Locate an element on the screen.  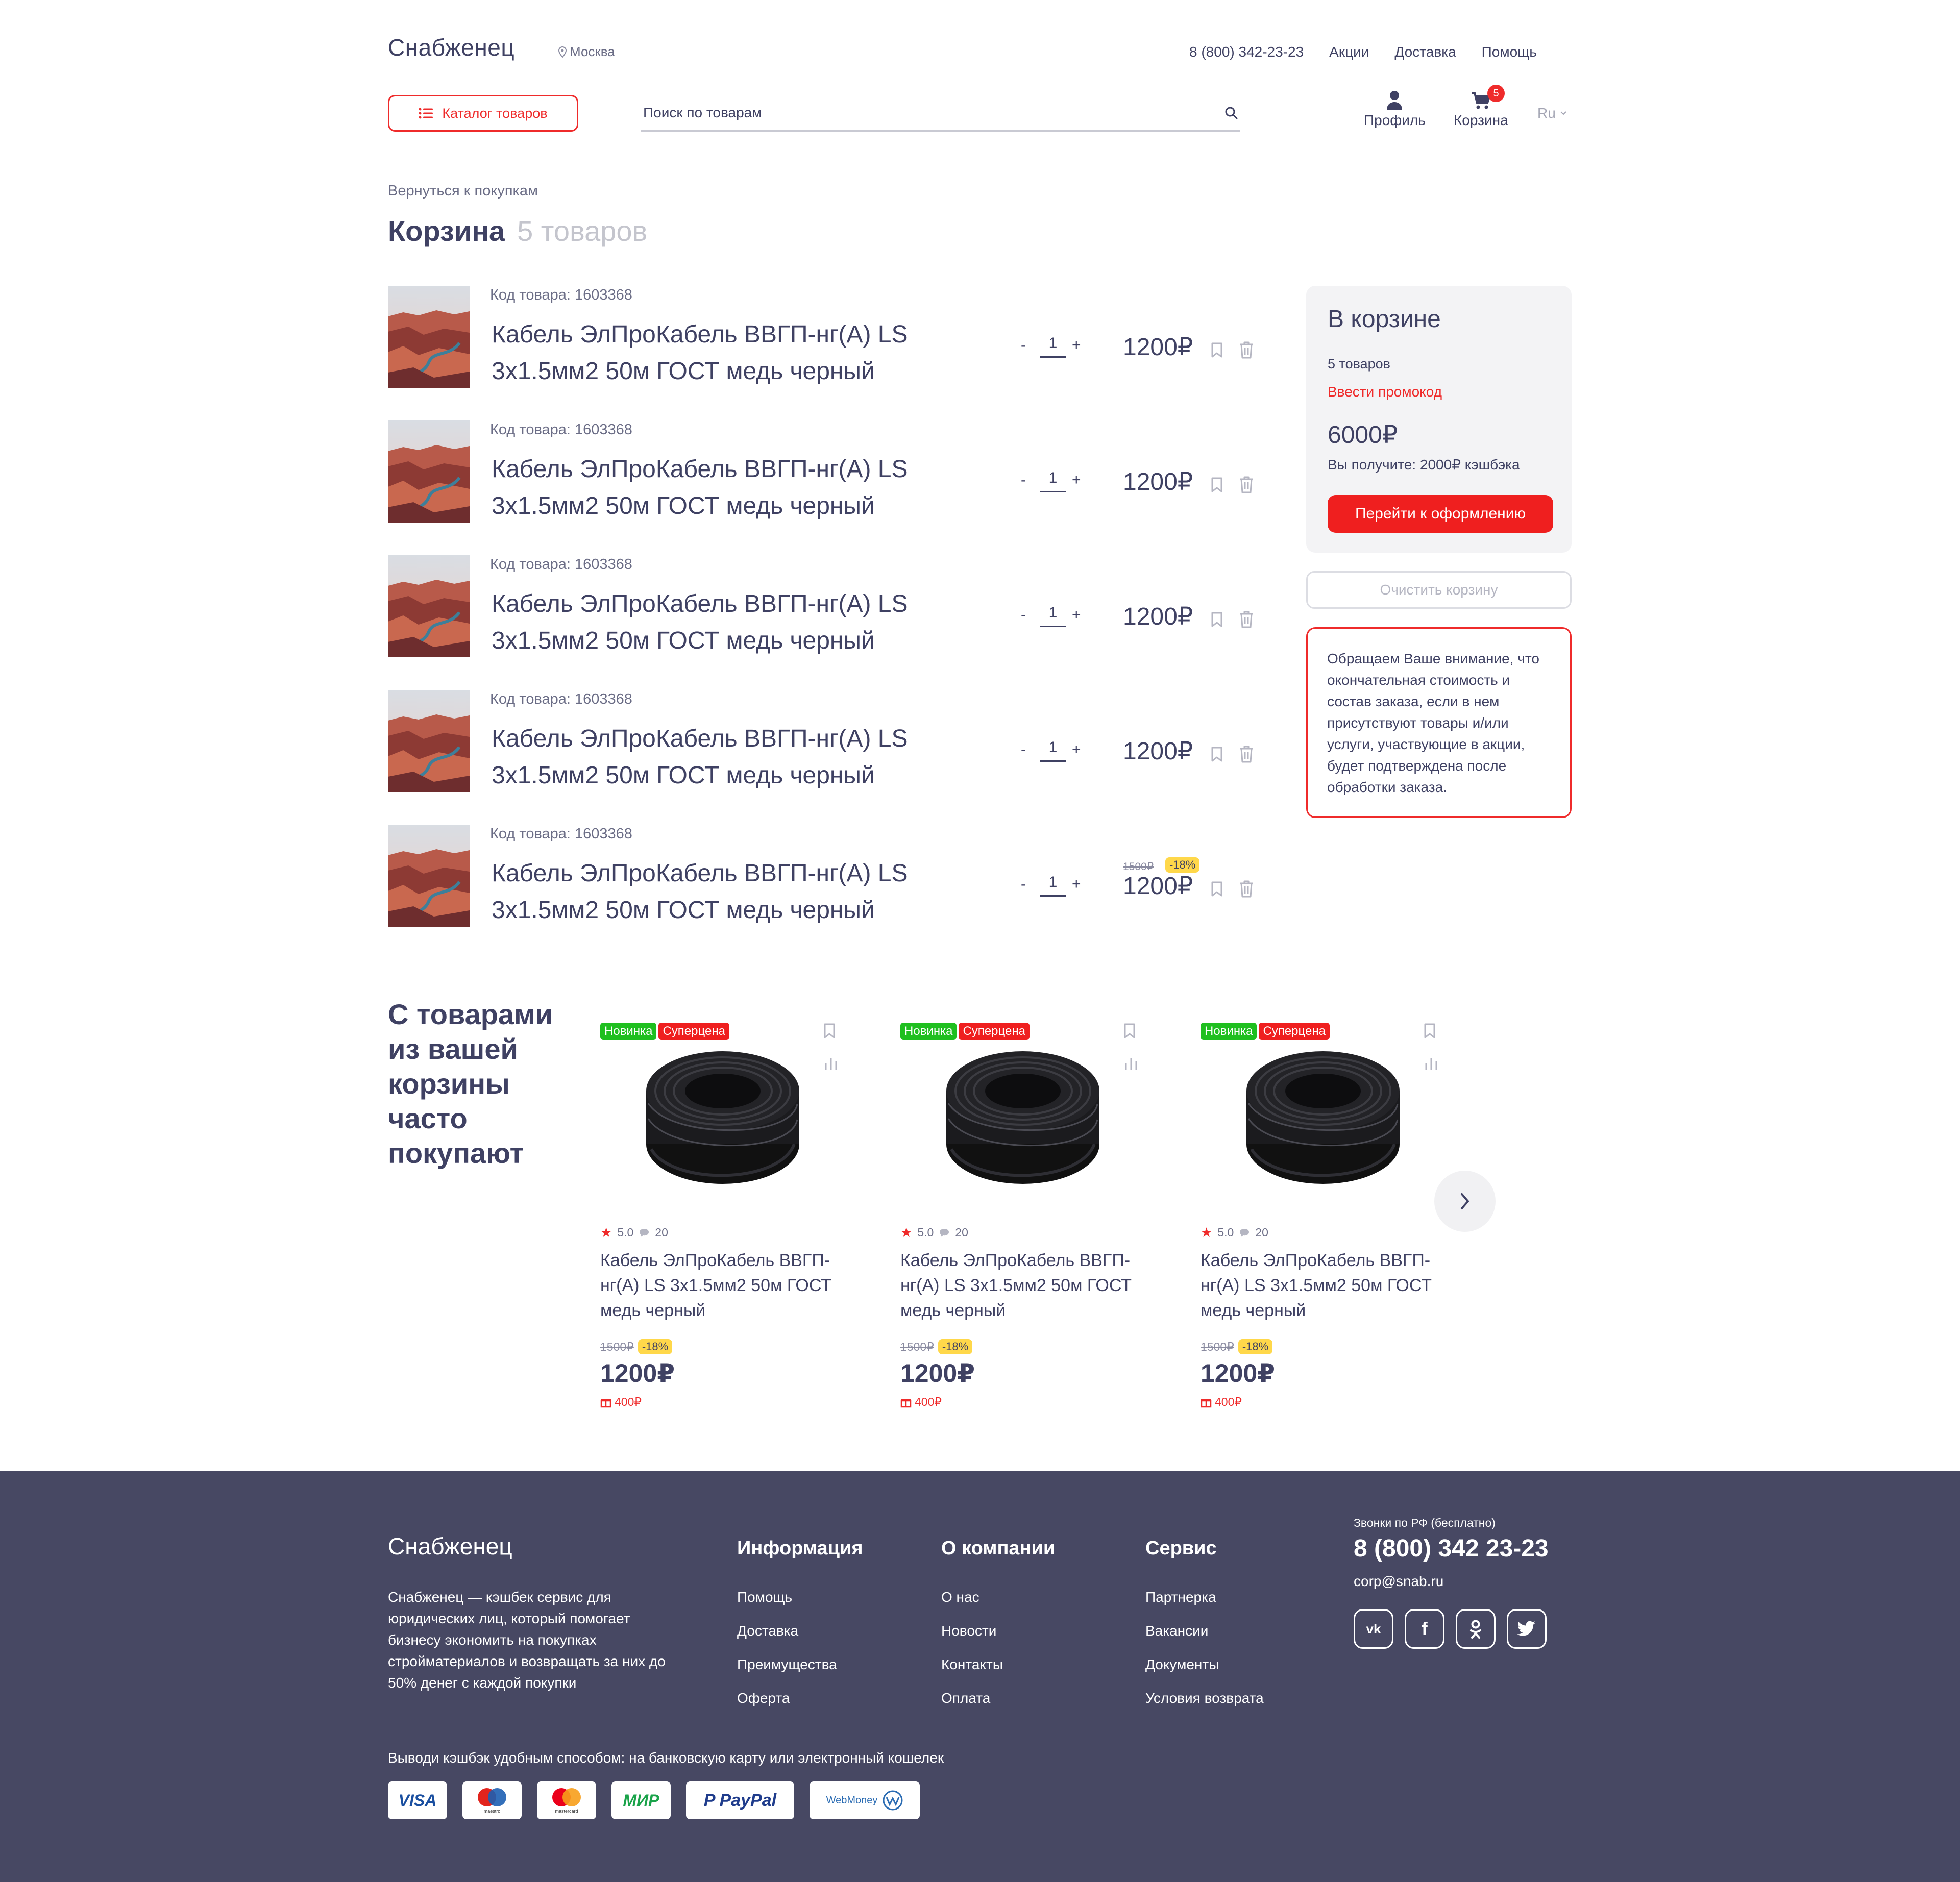
rating-value: 5.0 is located at coordinates (925, 1233).